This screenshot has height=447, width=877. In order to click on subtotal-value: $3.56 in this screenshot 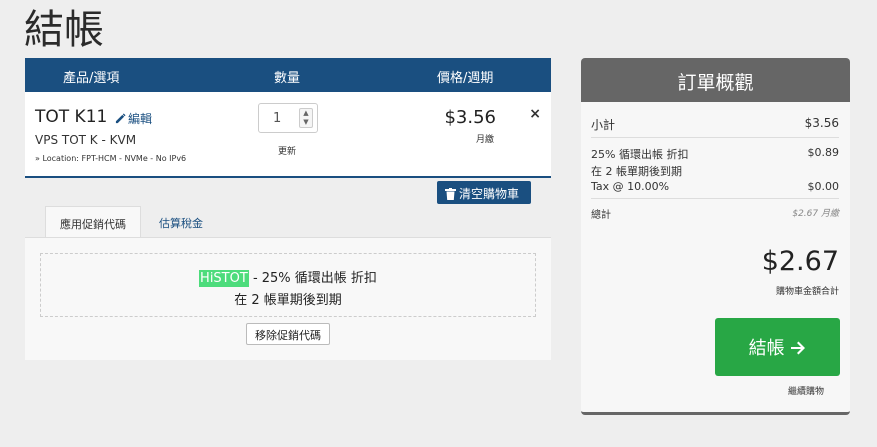, I will do `click(821, 123)`.